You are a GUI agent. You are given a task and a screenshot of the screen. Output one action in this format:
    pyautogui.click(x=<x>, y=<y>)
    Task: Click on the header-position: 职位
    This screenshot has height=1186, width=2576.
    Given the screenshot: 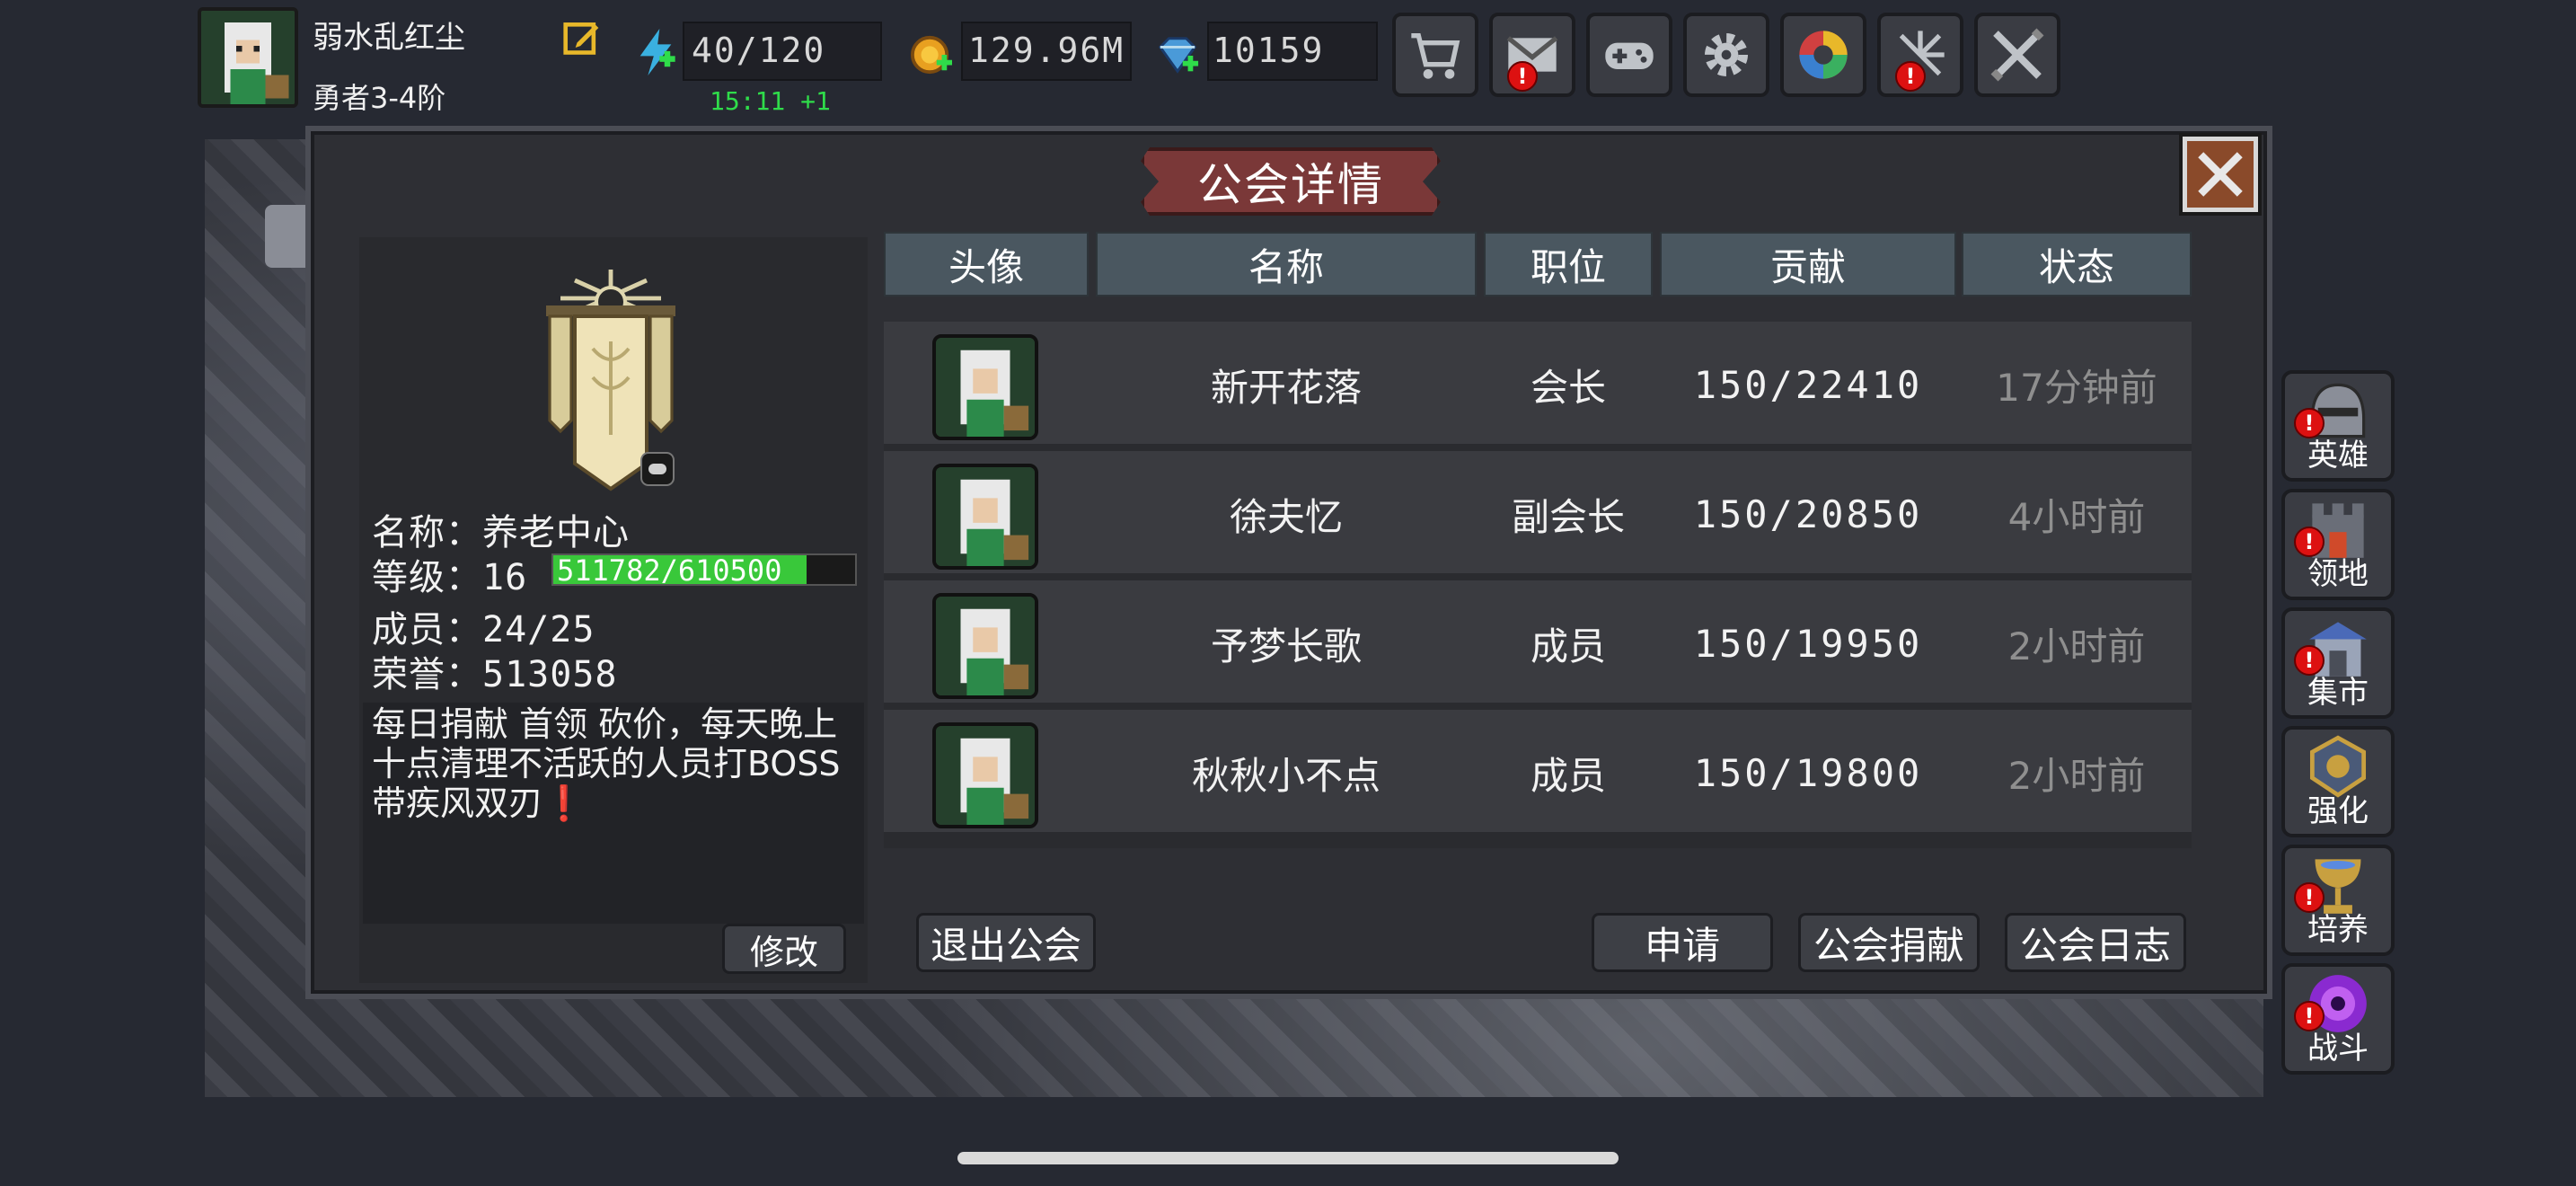 What is the action you would take?
    pyautogui.click(x=1568, y=264)
    